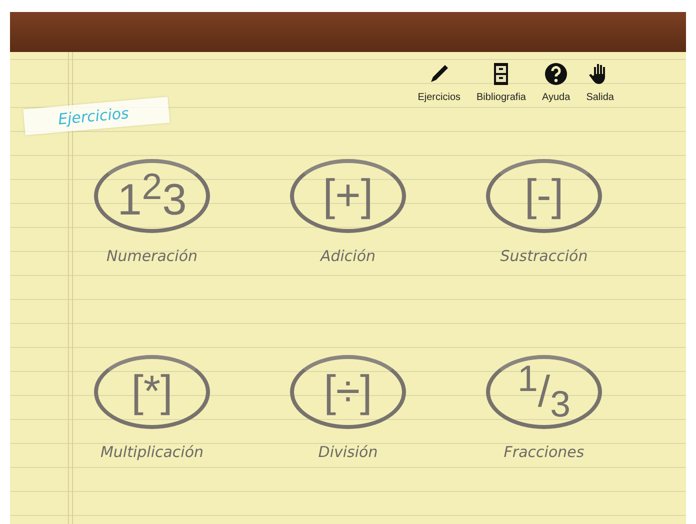 The height and width of the screenshot is (524, 696). What do you see at coordinates (544, 196) in the screenshot?
I see `category-button: [-]` at bounding box center [544, 196].